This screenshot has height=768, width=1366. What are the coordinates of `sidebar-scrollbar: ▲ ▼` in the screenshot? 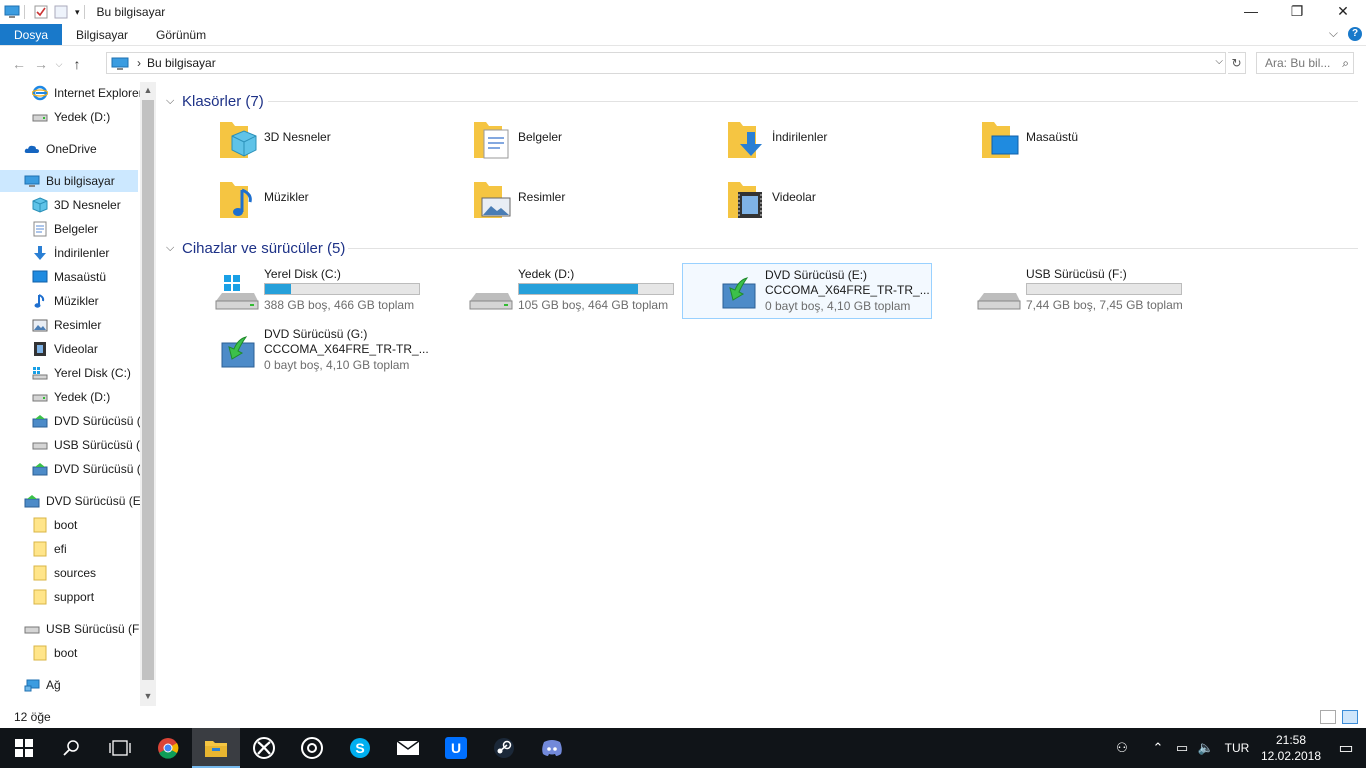 It's located at (148, 394).